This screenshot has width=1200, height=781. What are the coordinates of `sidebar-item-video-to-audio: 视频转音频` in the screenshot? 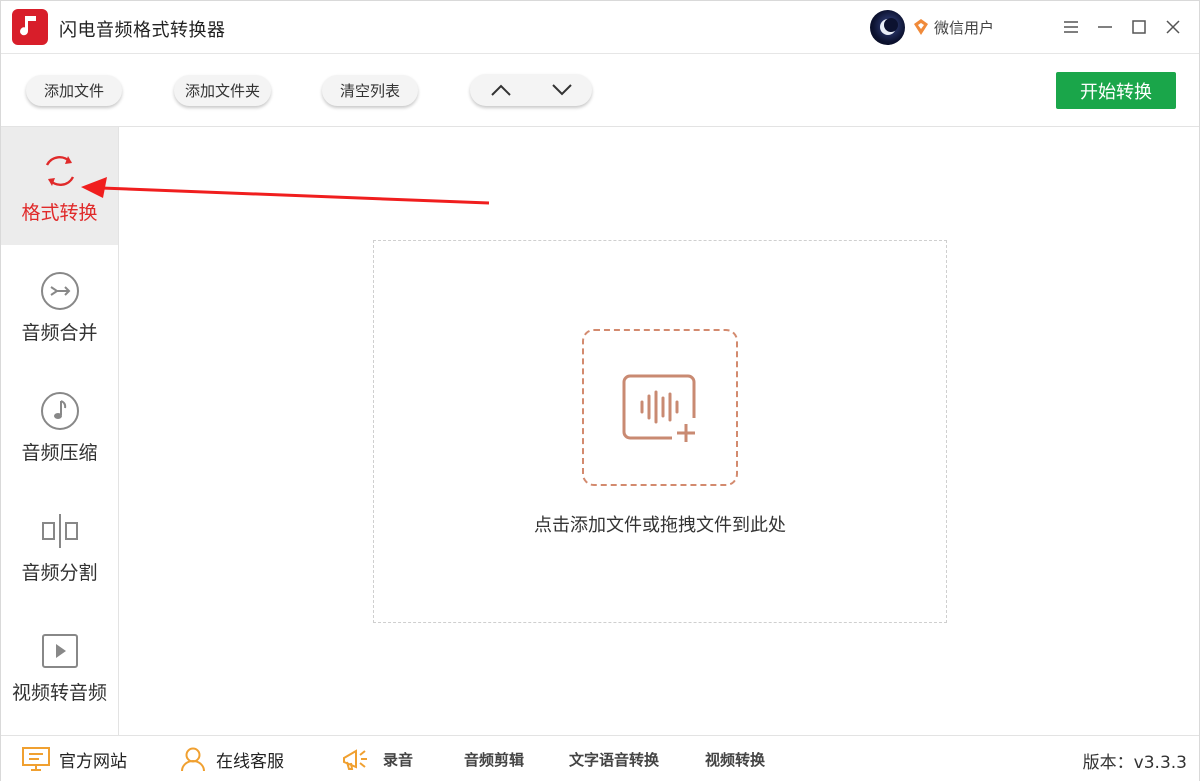 It's located at (59, 666).